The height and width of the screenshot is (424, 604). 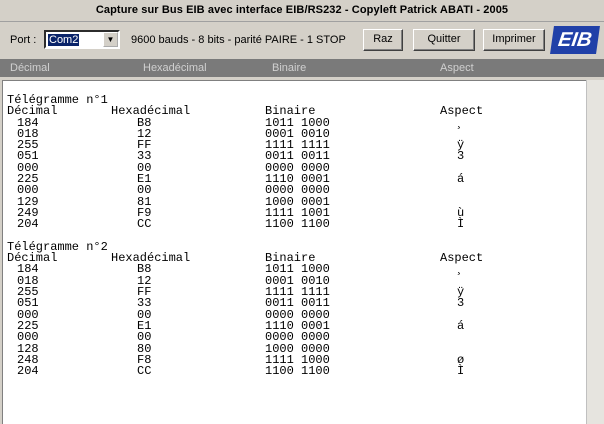 What do you see at coordinates (595, 252) in the screenshot?
I see `vertical-scrollbar` at bounding box center [595, 252].